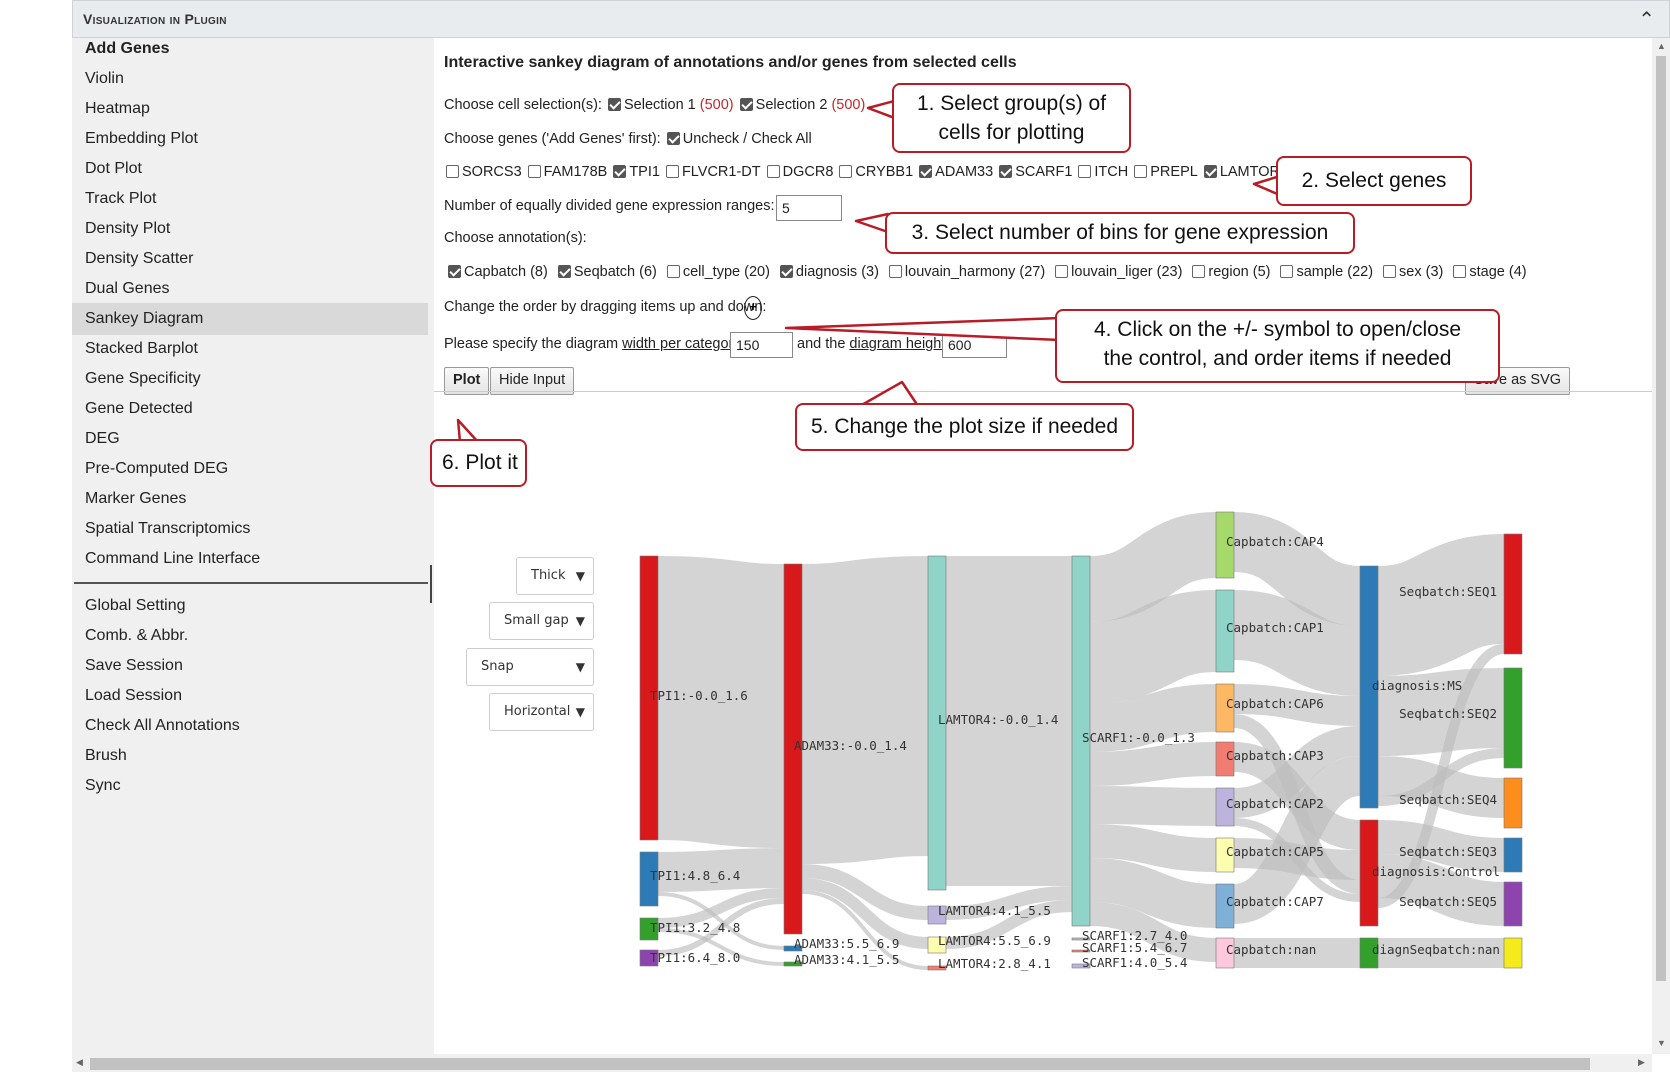 This screenshot has width=1670, height=1092. I want to click on sankey-node-label: diagnosis:Control, so click(1436, 871).